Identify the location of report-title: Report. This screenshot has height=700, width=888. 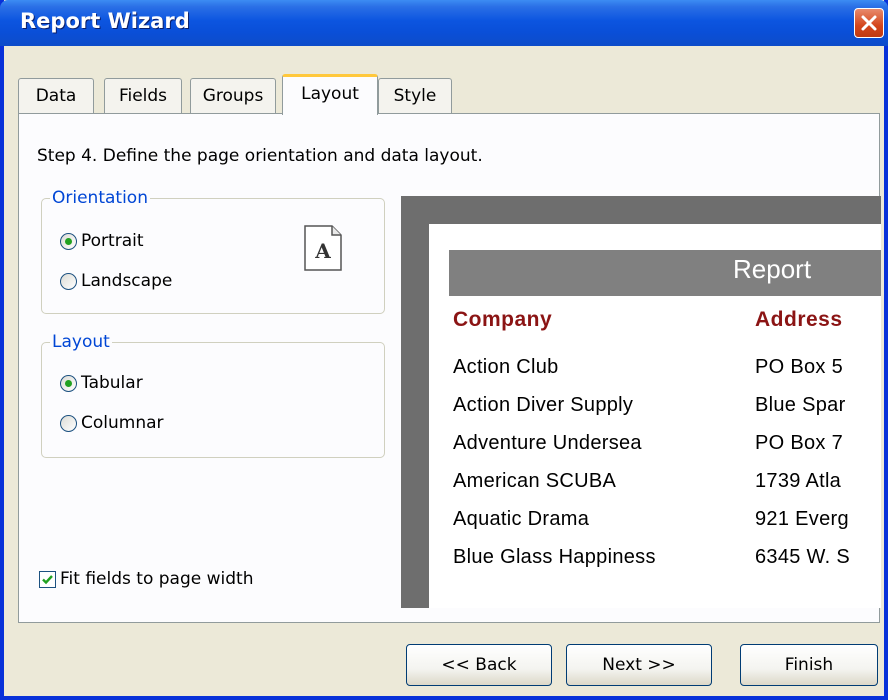
(772, 269).